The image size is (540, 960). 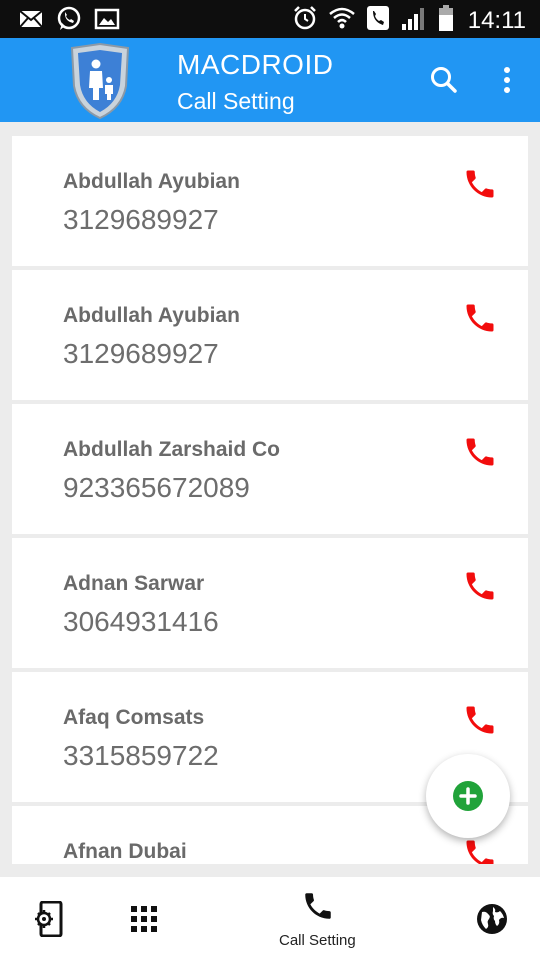 I want to click on phone-settings-icon, so click(x=48, y=921).